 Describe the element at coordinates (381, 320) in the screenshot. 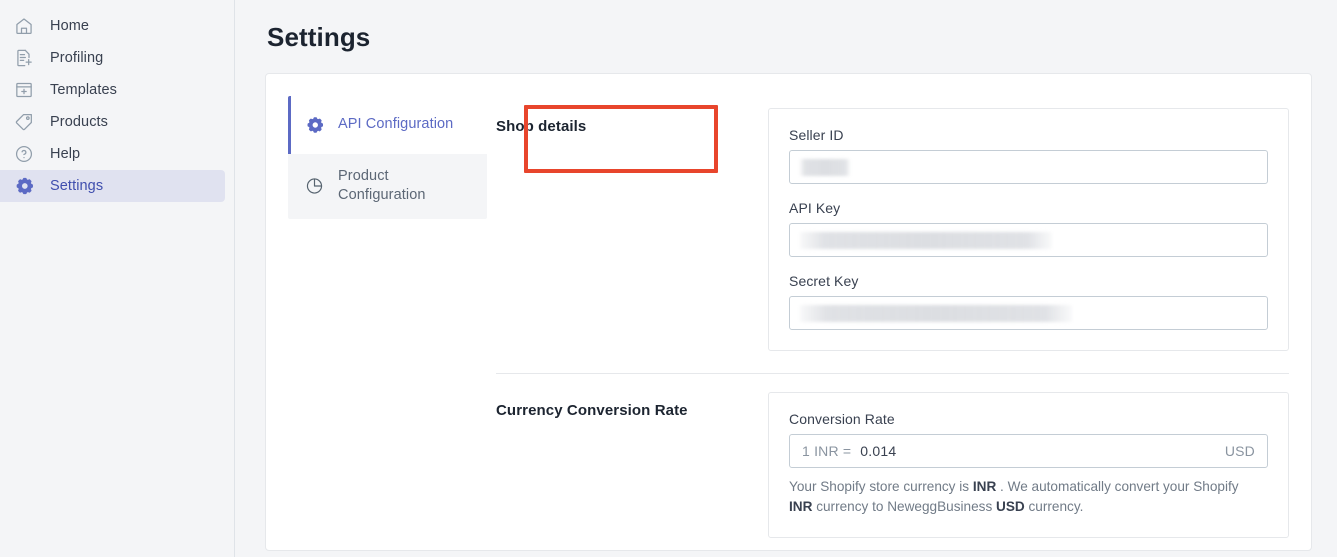

I see `tab-column: API Configuration Product Configuration` at that location.